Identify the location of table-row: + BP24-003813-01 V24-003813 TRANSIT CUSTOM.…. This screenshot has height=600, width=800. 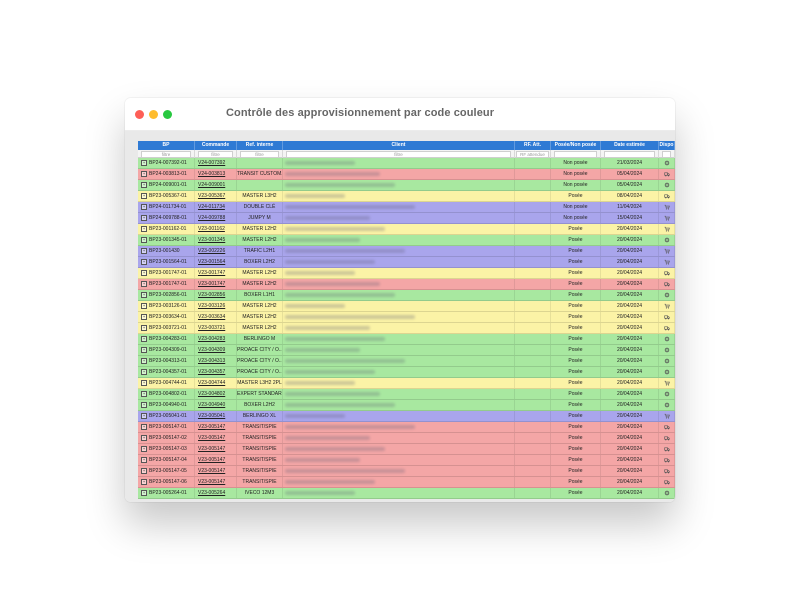
(406, 174).